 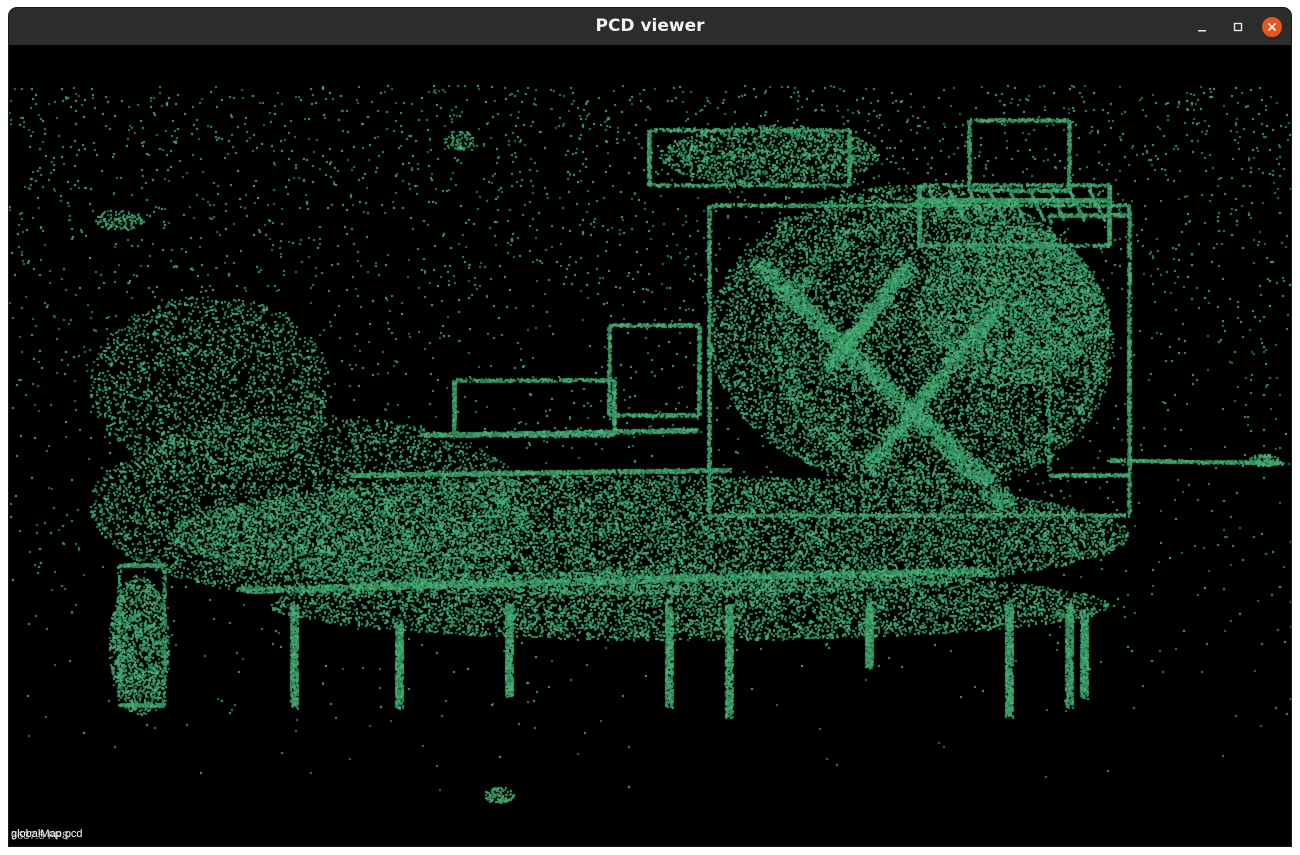 I want to click on maximize-icon, so click(x=1238, y=27).